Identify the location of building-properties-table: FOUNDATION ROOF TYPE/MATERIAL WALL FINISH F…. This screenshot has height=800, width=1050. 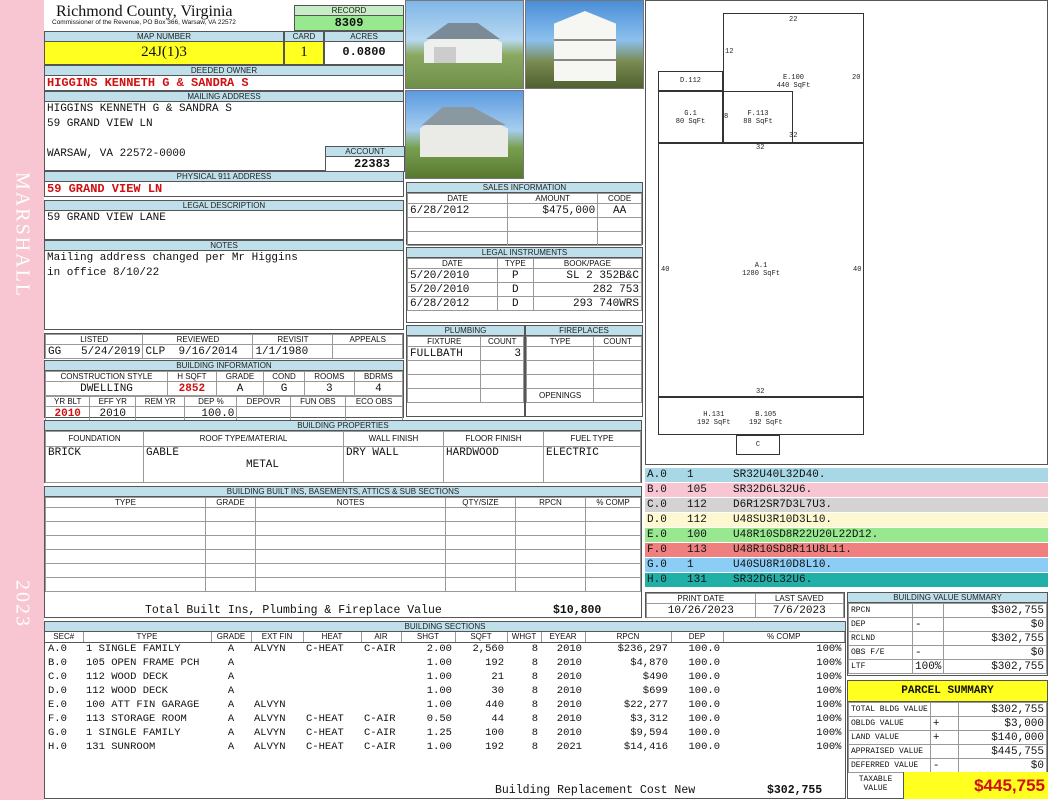
(343, 457).